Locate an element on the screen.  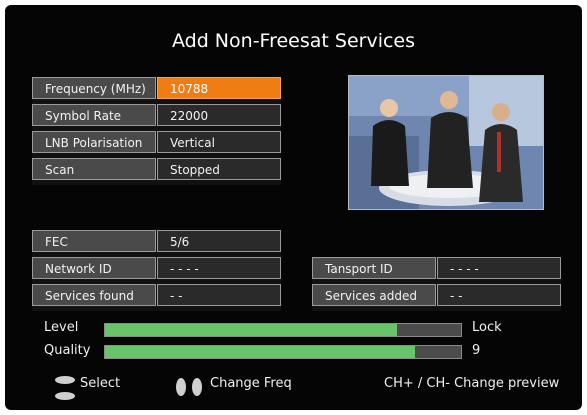
symbol-rate-value: 22000 is located at coordinates (219, 115).